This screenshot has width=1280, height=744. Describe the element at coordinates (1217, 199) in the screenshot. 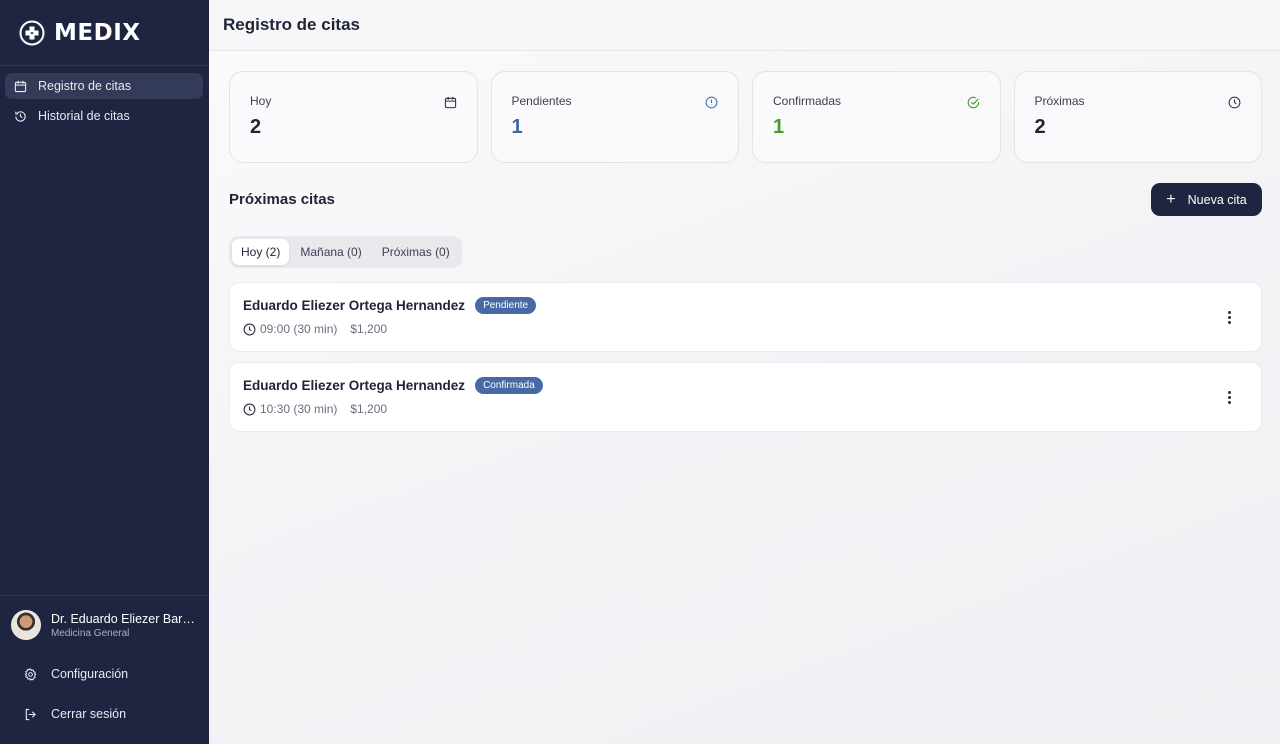

I see `new-appointment-label: Nueva cita` at that location.